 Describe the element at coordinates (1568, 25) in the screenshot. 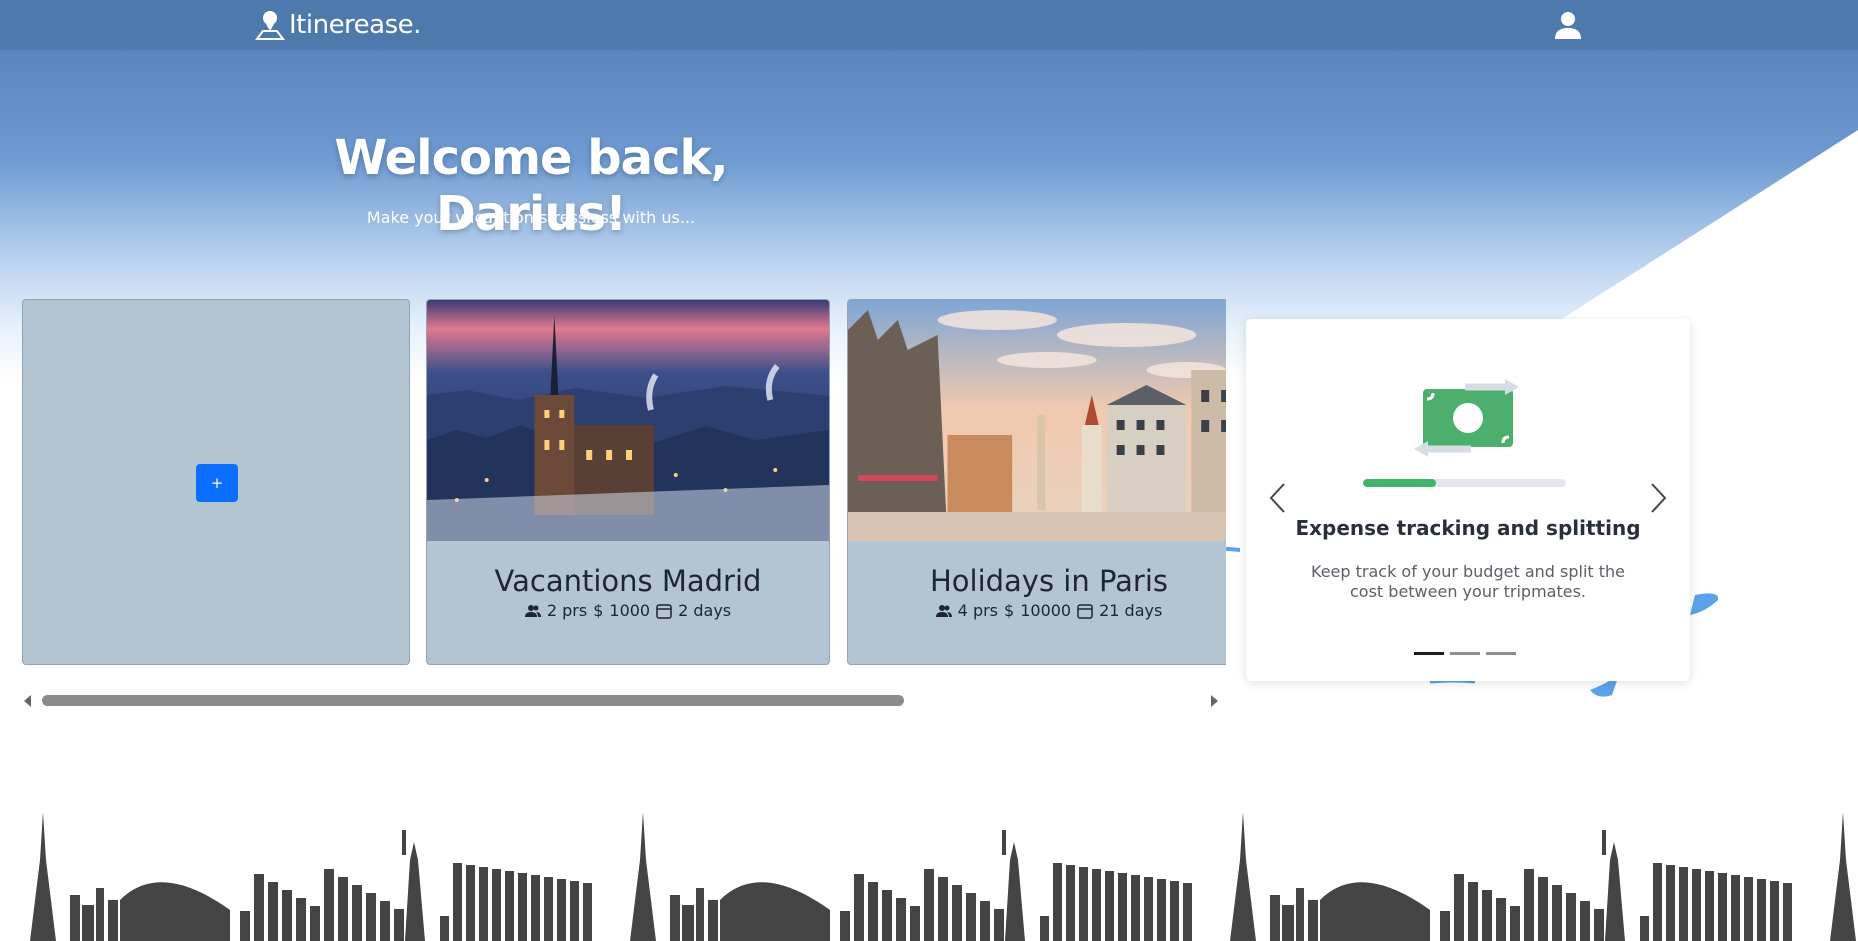

I see `user-icon` at that location.